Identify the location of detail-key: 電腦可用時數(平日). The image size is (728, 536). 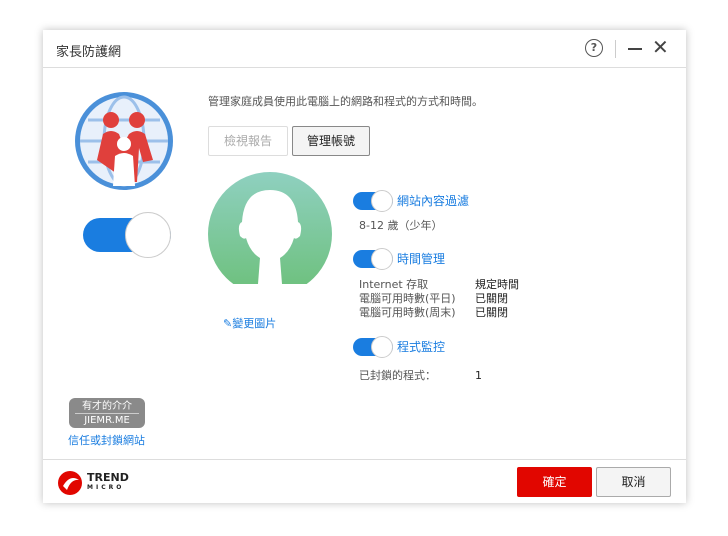
(407, 298).